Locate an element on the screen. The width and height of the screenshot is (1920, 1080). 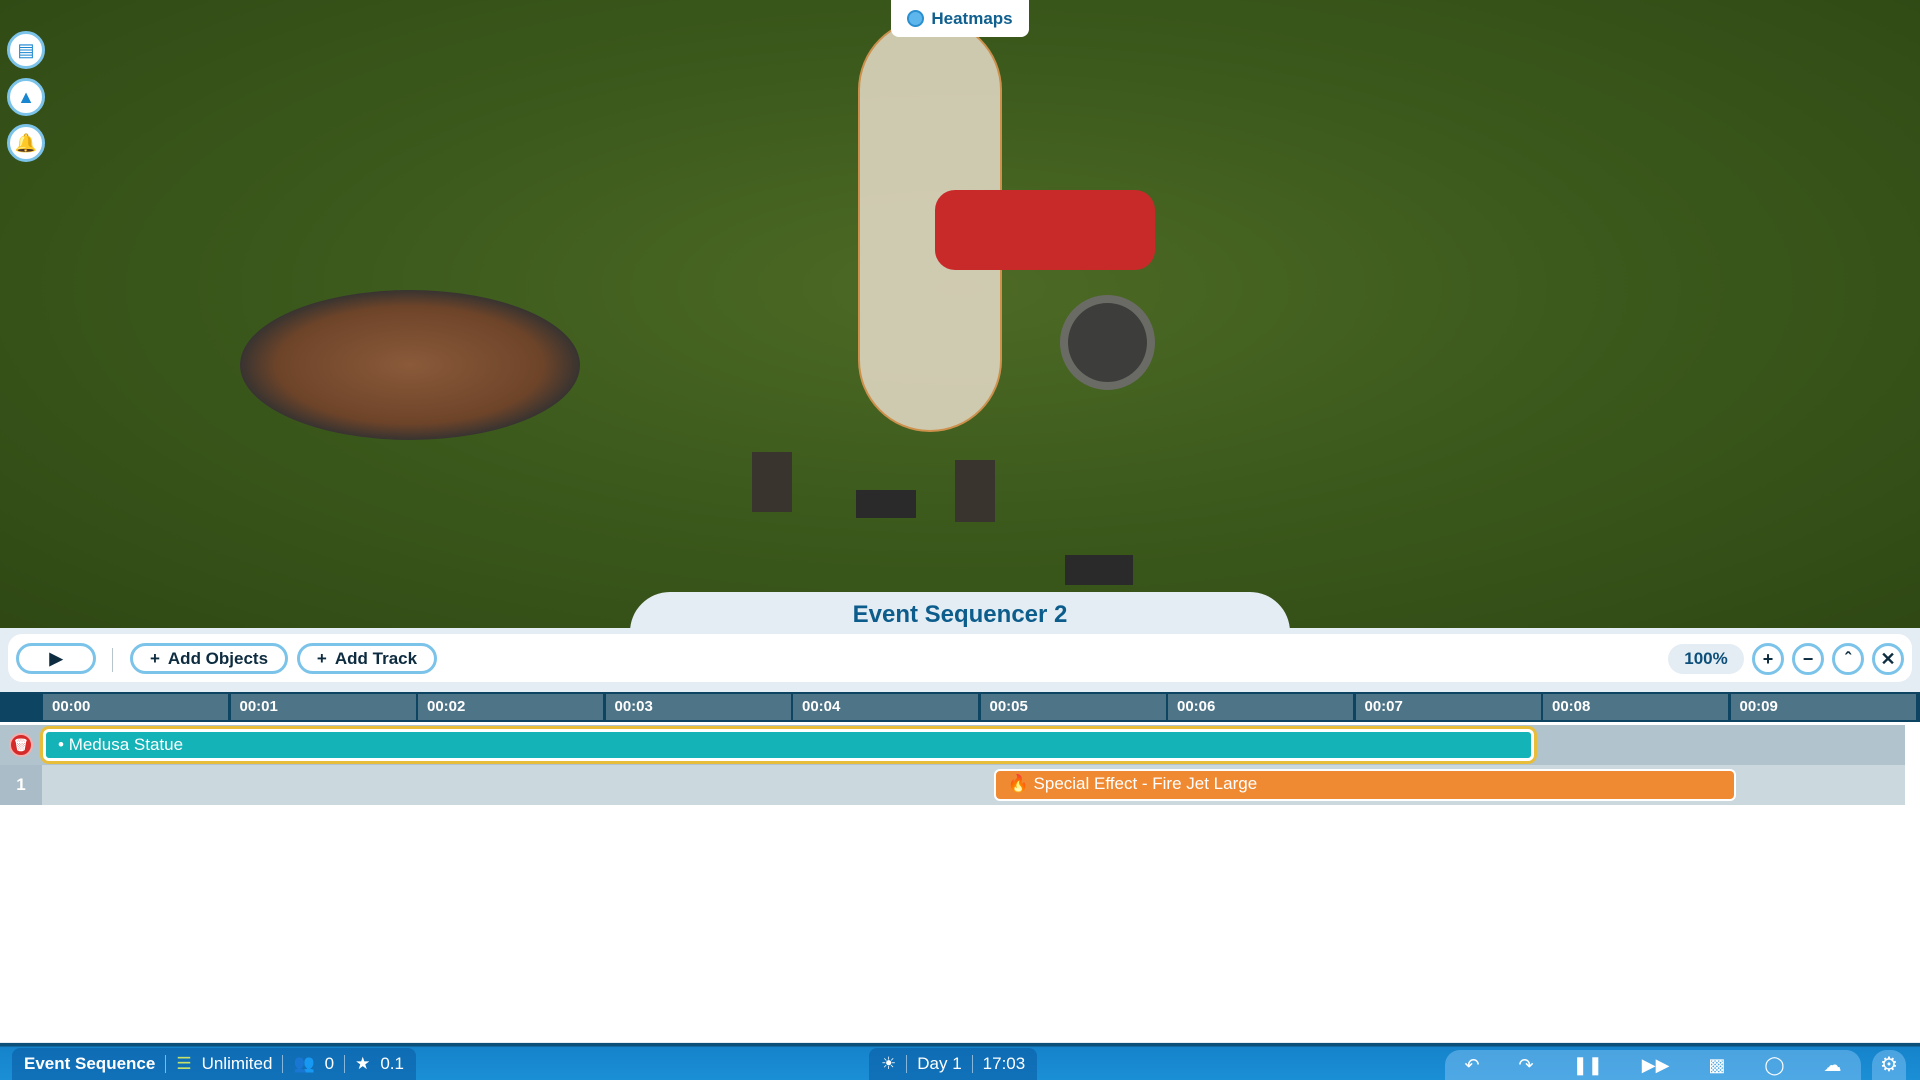
clip-label: Medusa Statue is located at coordinates (126, 744).